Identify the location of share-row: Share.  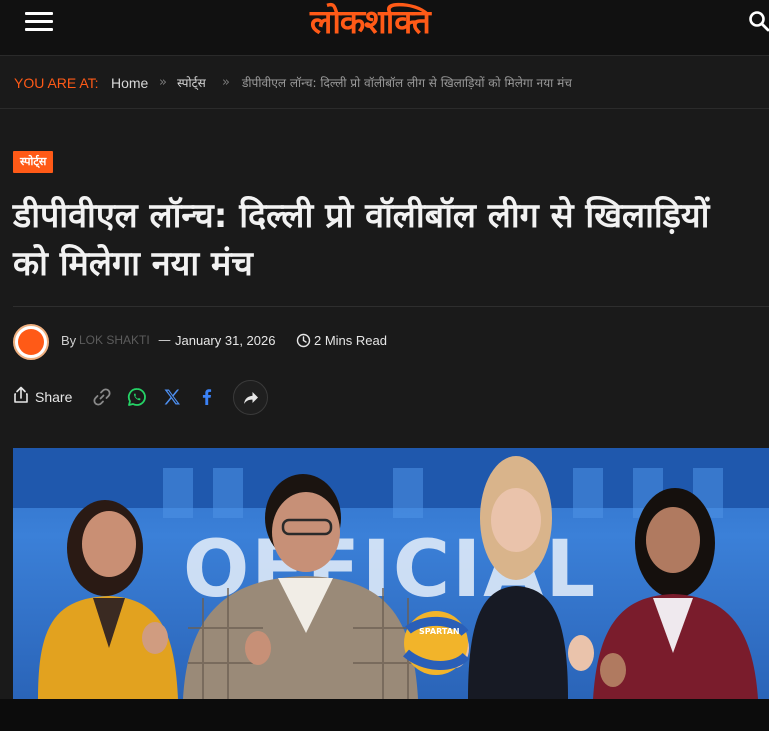
(163, 398).